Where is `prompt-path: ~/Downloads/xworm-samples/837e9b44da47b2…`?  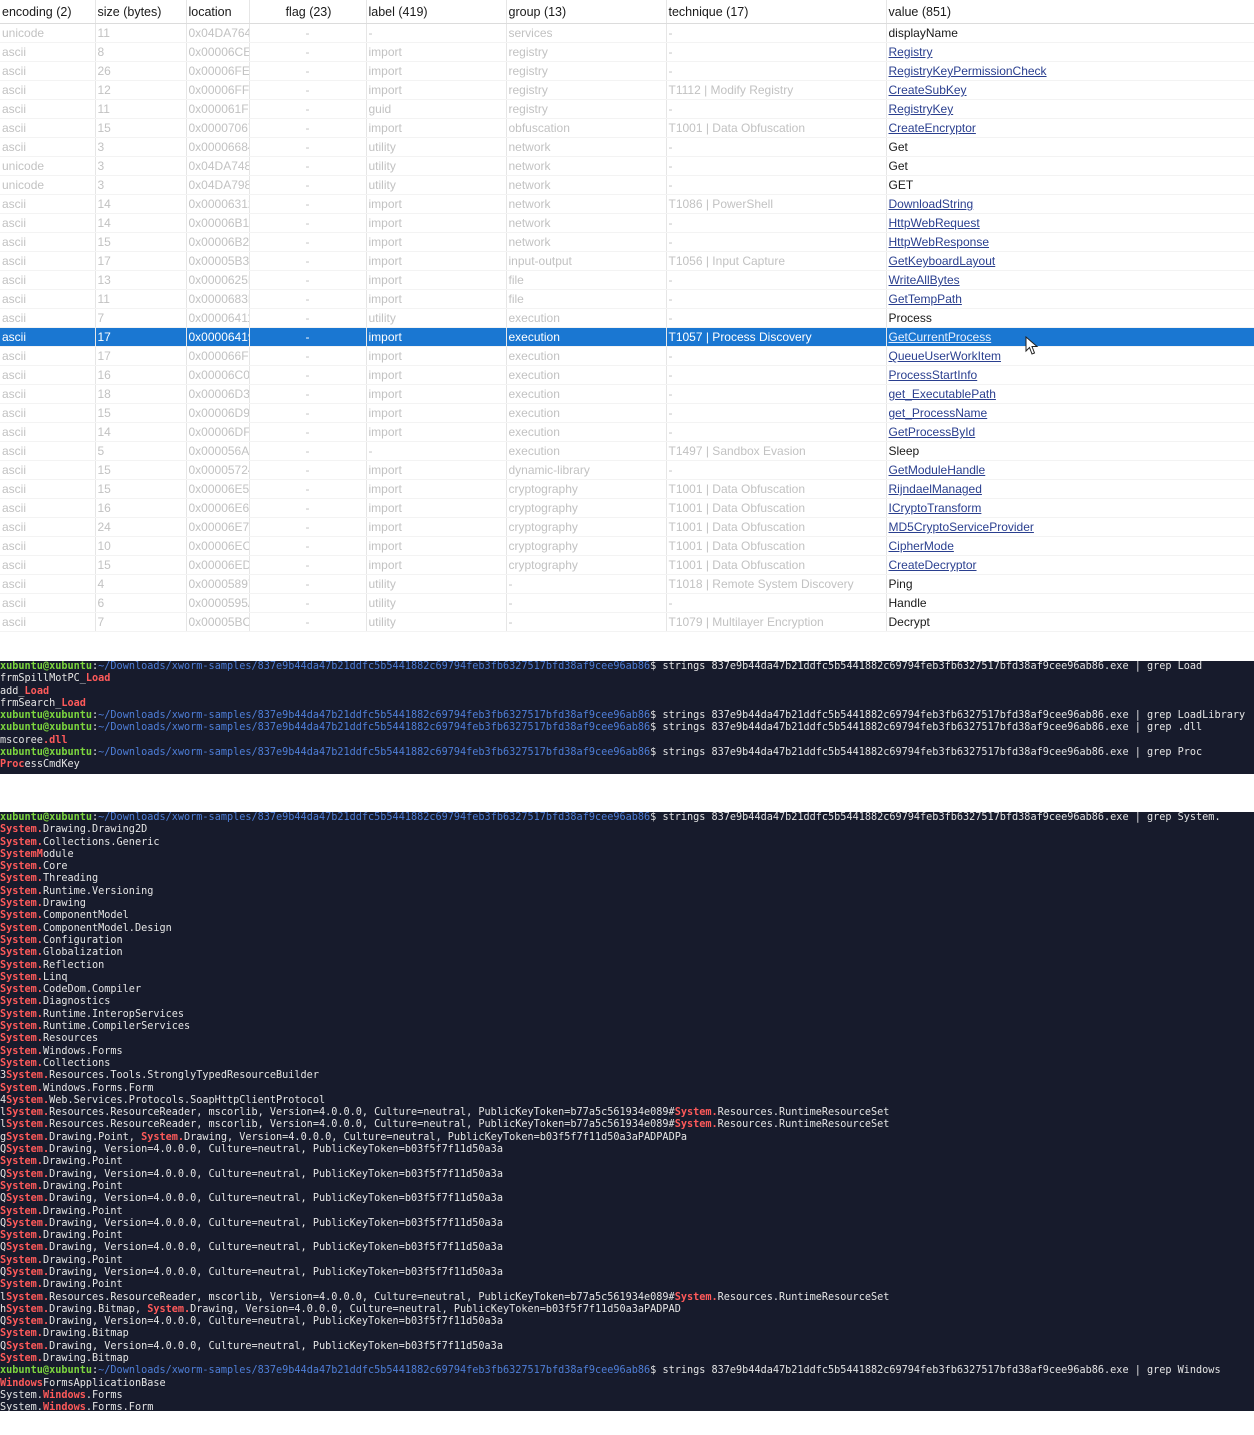
prompt-path: ~/Downloads/xworm-samples/837e9b44da47b2… is located at coordinates (374, 666).